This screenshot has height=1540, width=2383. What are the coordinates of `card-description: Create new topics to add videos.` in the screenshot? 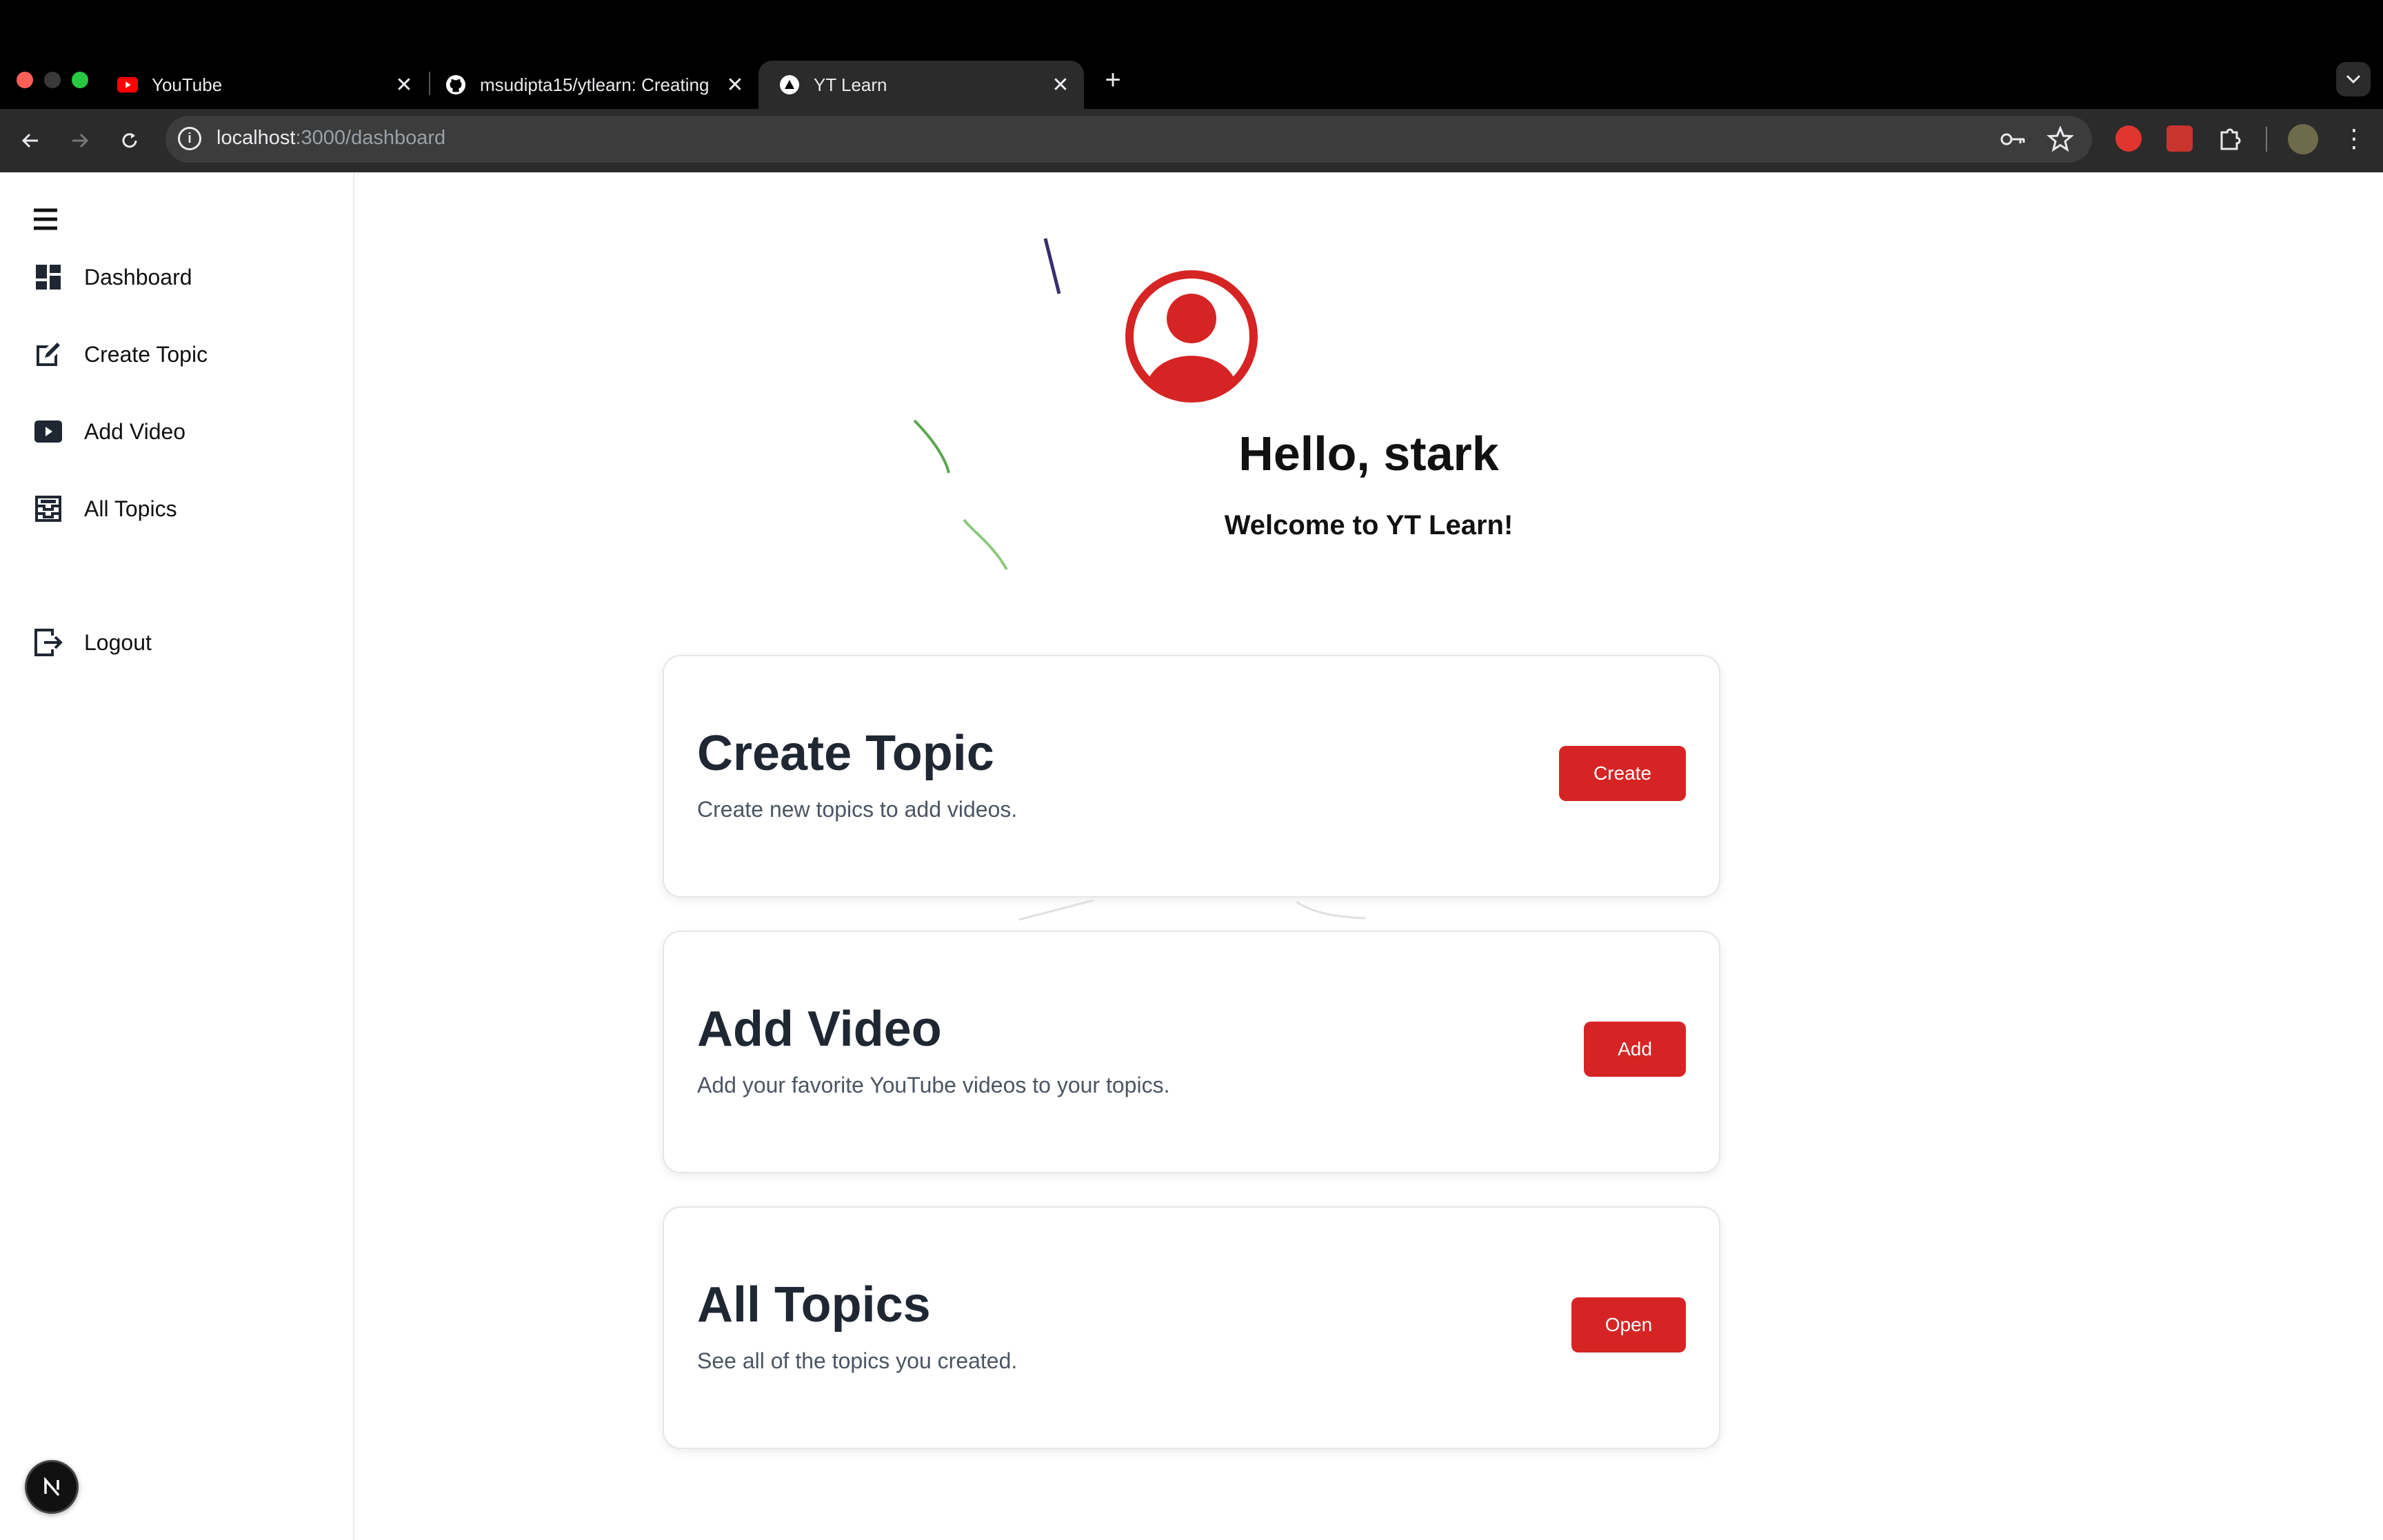 It's located at (857, 809).